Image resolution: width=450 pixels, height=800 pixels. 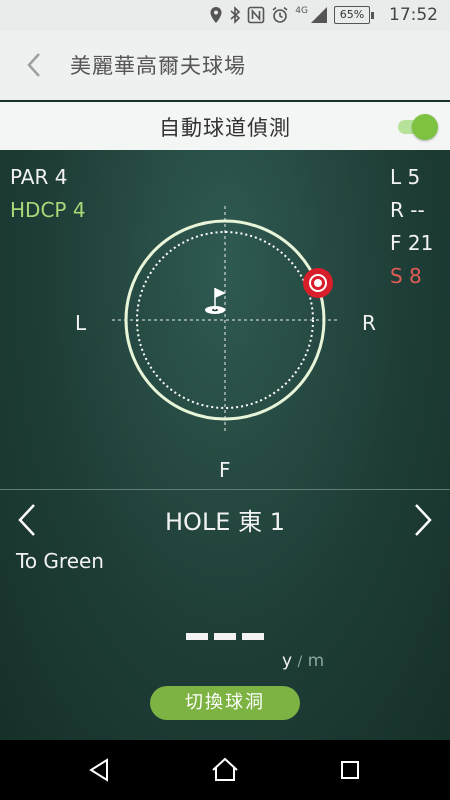 What do you see at coordinates (287, 661) in the screenshot?
I see `unit-yard: y` at bounding box center [287, 661].